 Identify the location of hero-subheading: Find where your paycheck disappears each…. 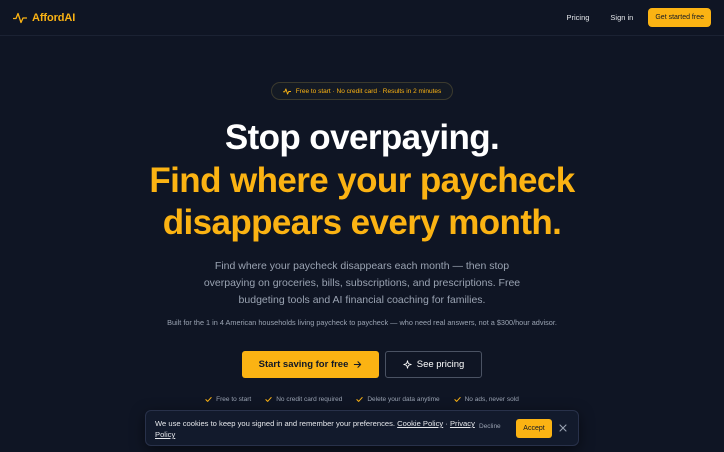
(362, 283).